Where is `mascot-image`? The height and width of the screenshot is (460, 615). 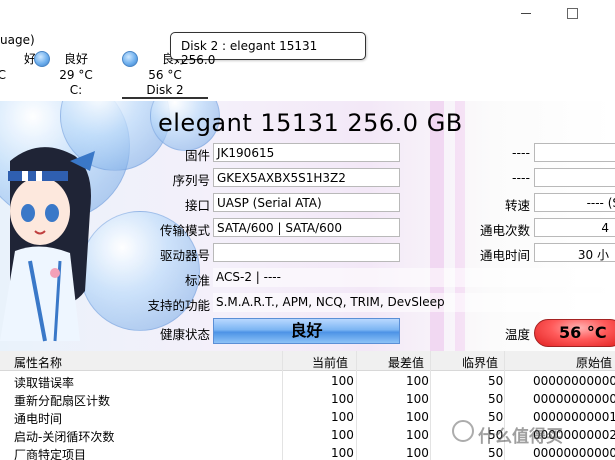
mascot-image is located at coordinates (47, 244).